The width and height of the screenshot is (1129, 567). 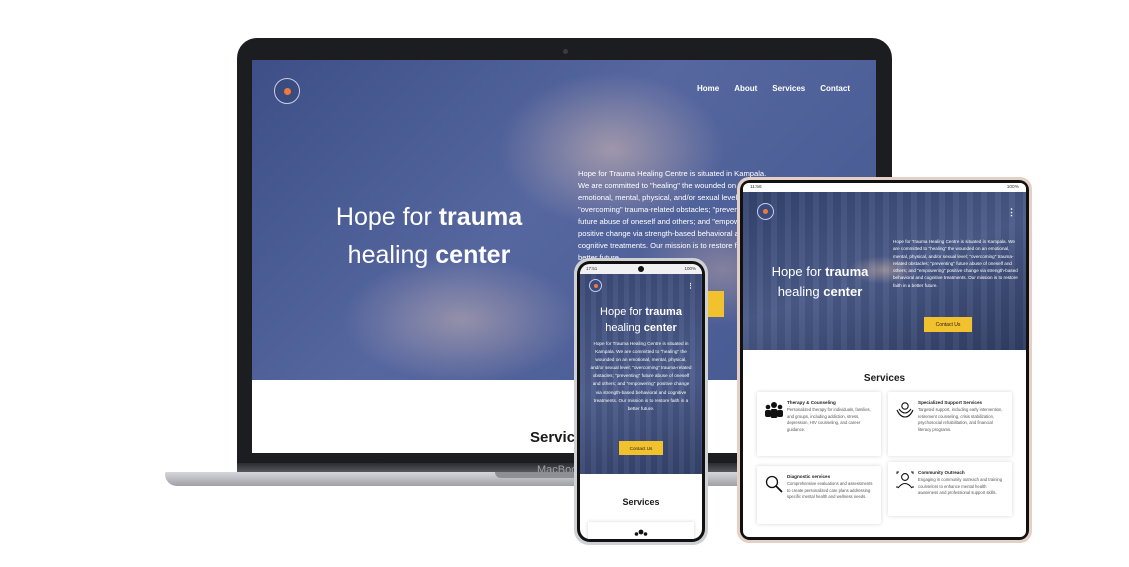 I want to click on laptop-hero-title: Hope for trauma healing center, so click(x=429, y=236).